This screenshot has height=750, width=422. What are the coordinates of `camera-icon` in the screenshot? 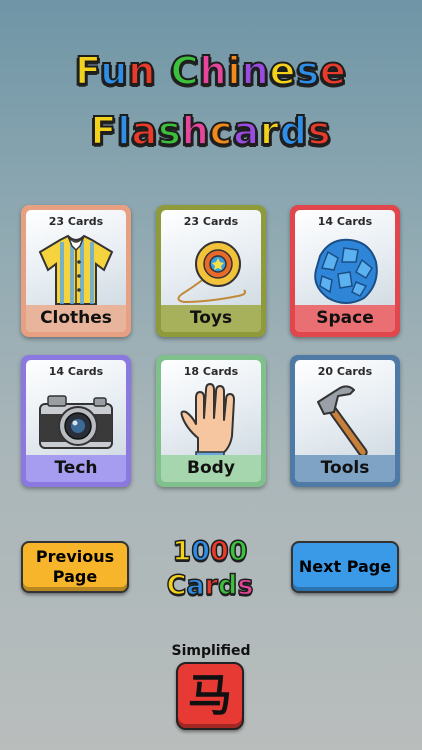 It's located at (76, 421).